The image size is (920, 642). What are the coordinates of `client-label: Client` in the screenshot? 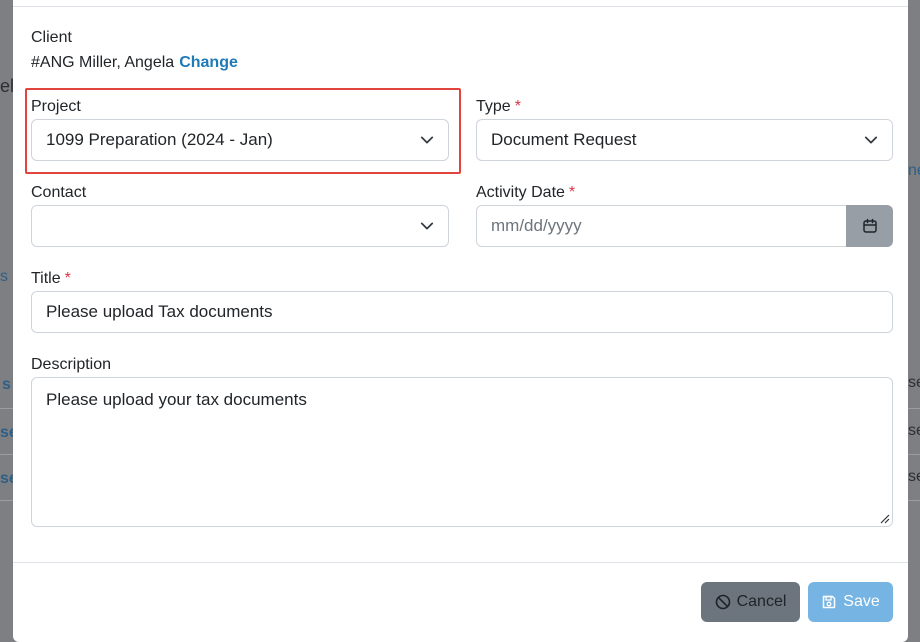 It's located at (51, 37).